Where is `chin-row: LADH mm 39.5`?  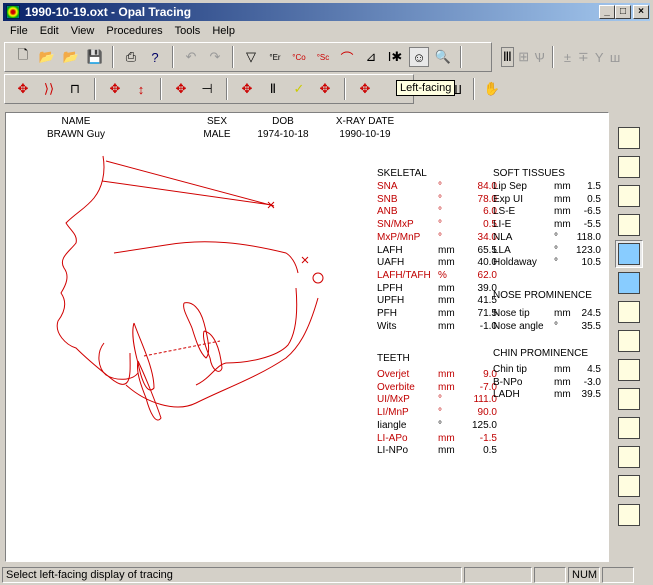 chin-row: LADH mm 39.5 is located at coordinates (547, 395).